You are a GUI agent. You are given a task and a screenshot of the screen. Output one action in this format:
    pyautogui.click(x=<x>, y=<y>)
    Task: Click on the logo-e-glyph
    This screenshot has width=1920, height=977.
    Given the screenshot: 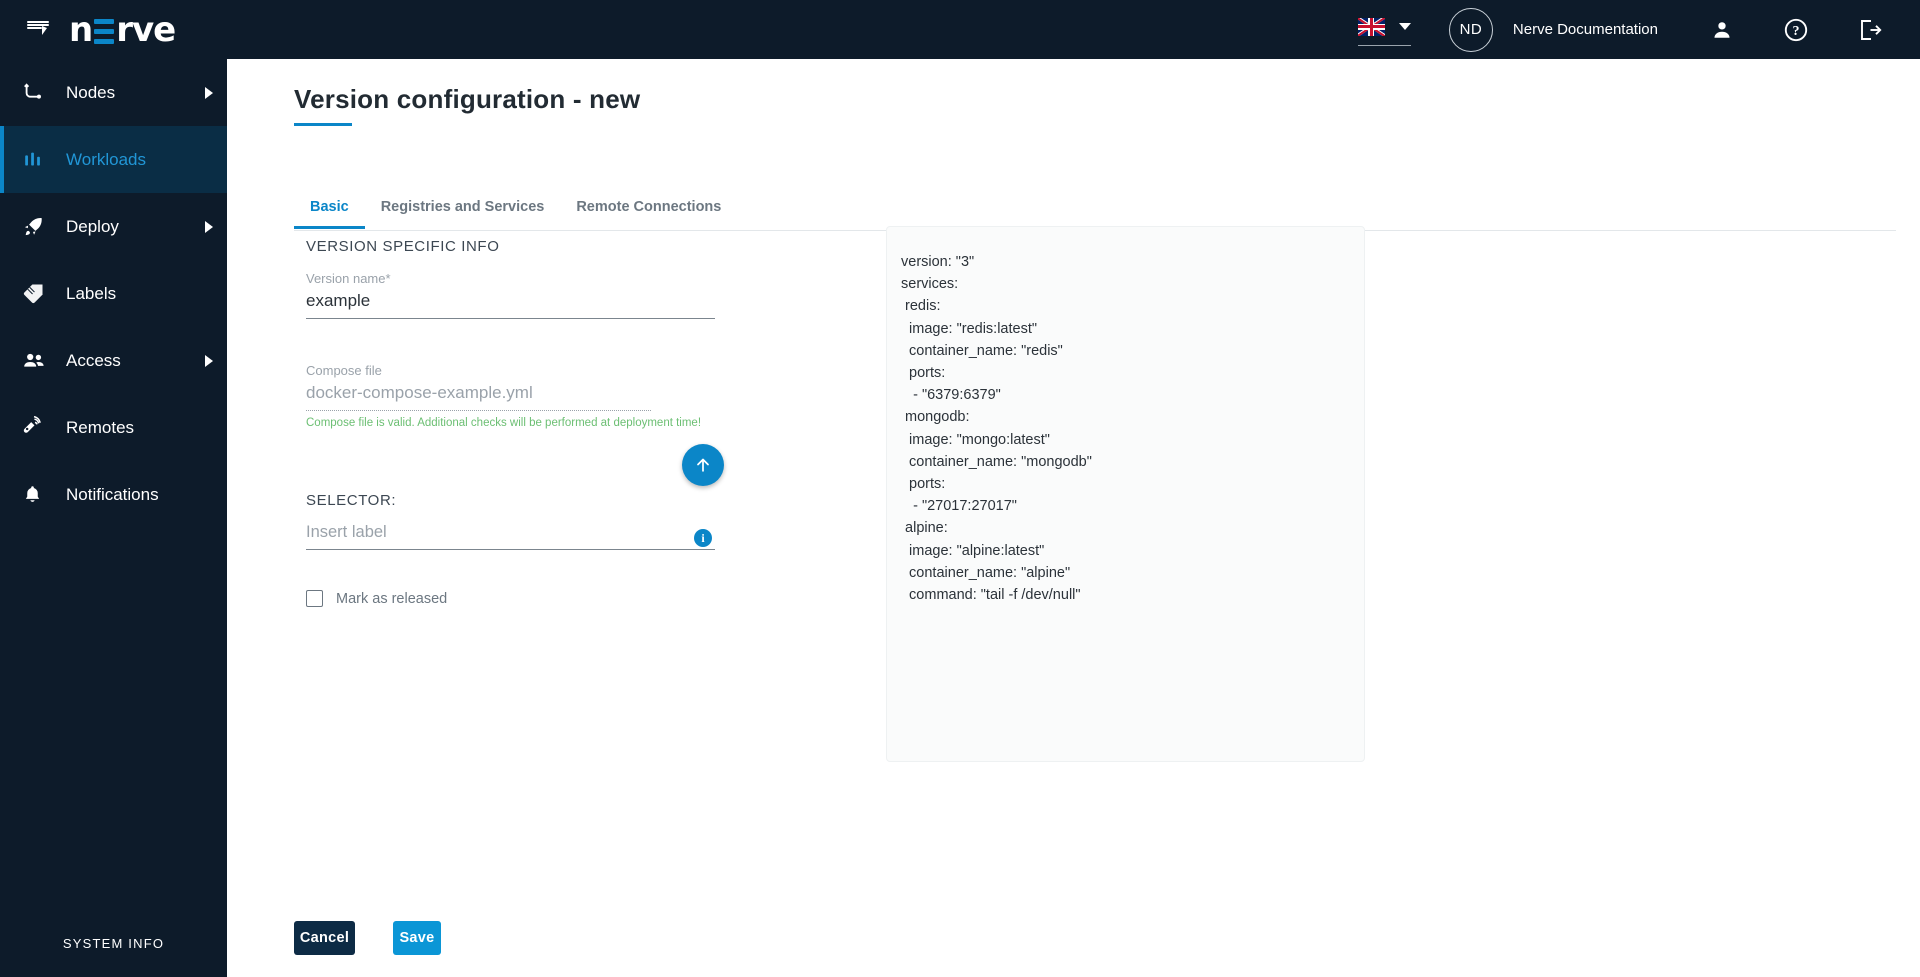 What is the action you would take?
    pyautogui.click(x=104, y=31)
    